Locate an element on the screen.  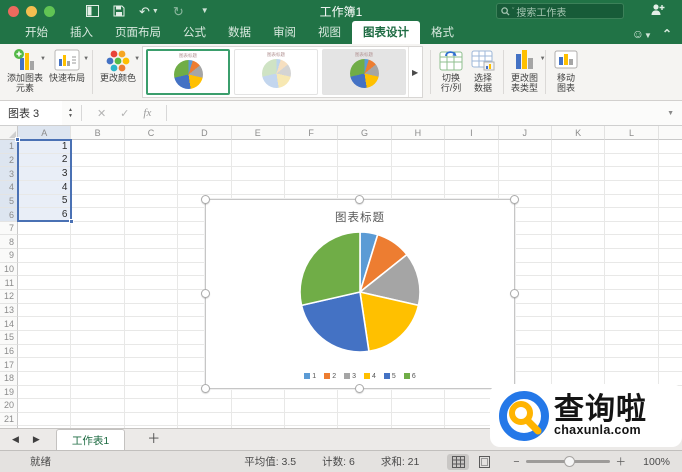
cell-F1 is located at coordinates (311, 147).